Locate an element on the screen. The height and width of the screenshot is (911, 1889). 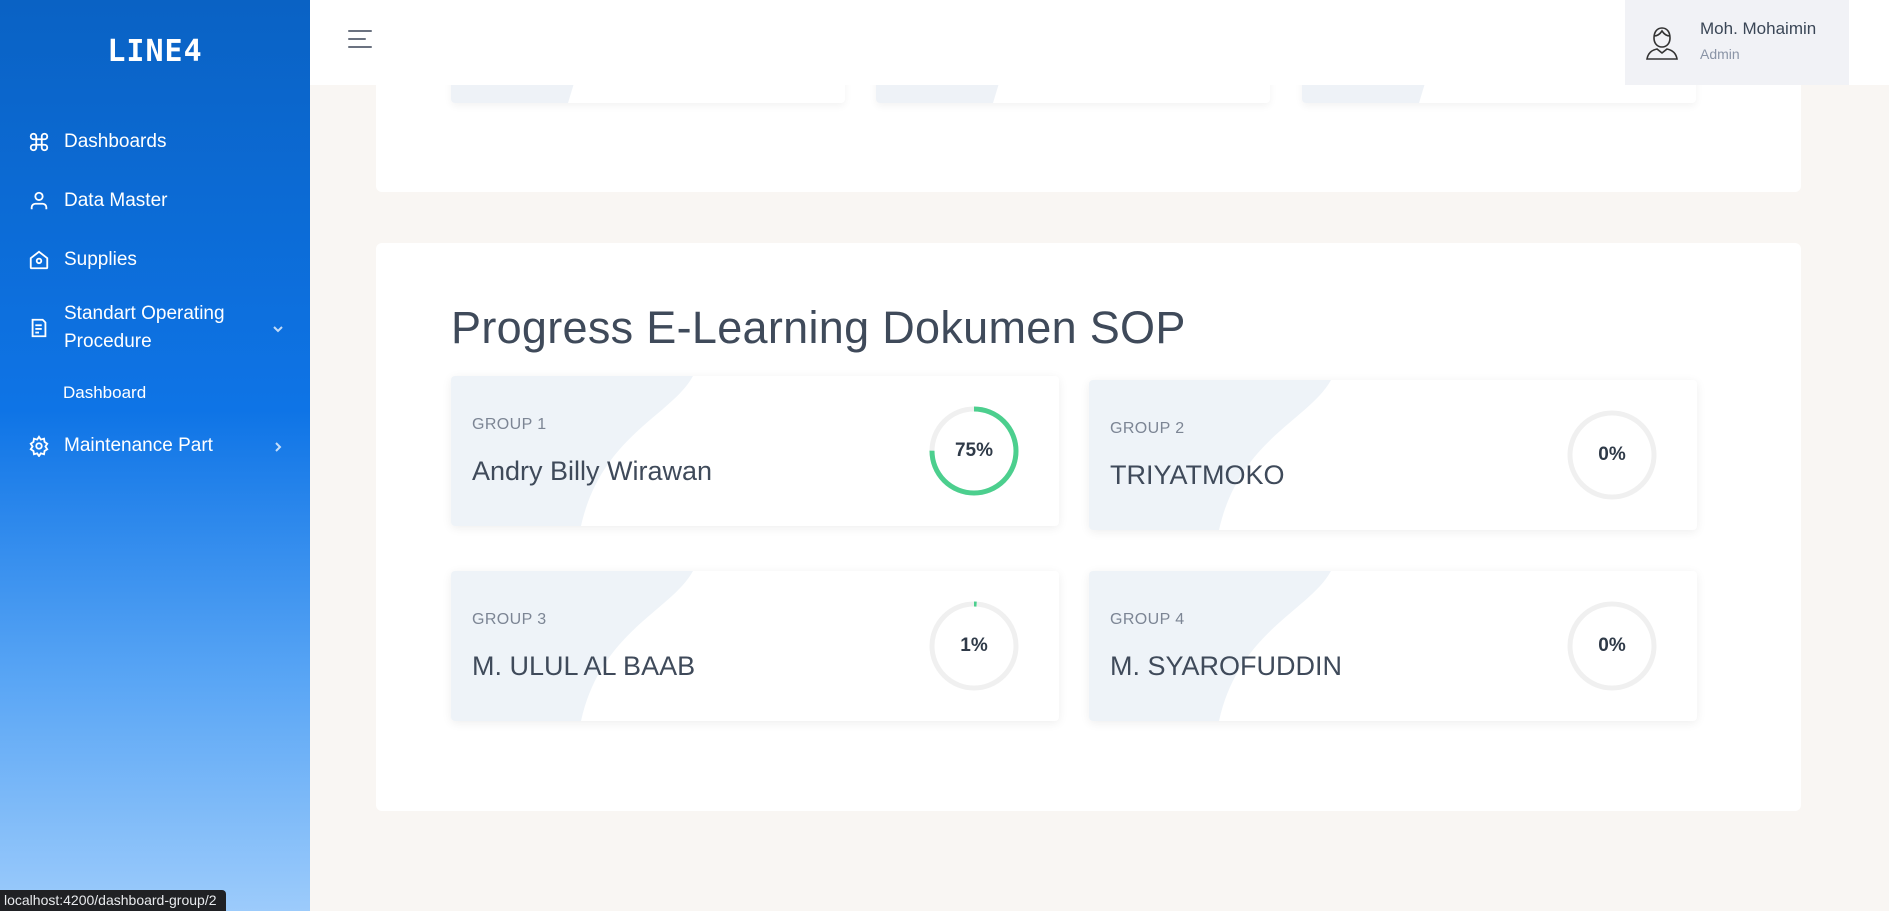
user-icon is located at coordinates (39, 201).